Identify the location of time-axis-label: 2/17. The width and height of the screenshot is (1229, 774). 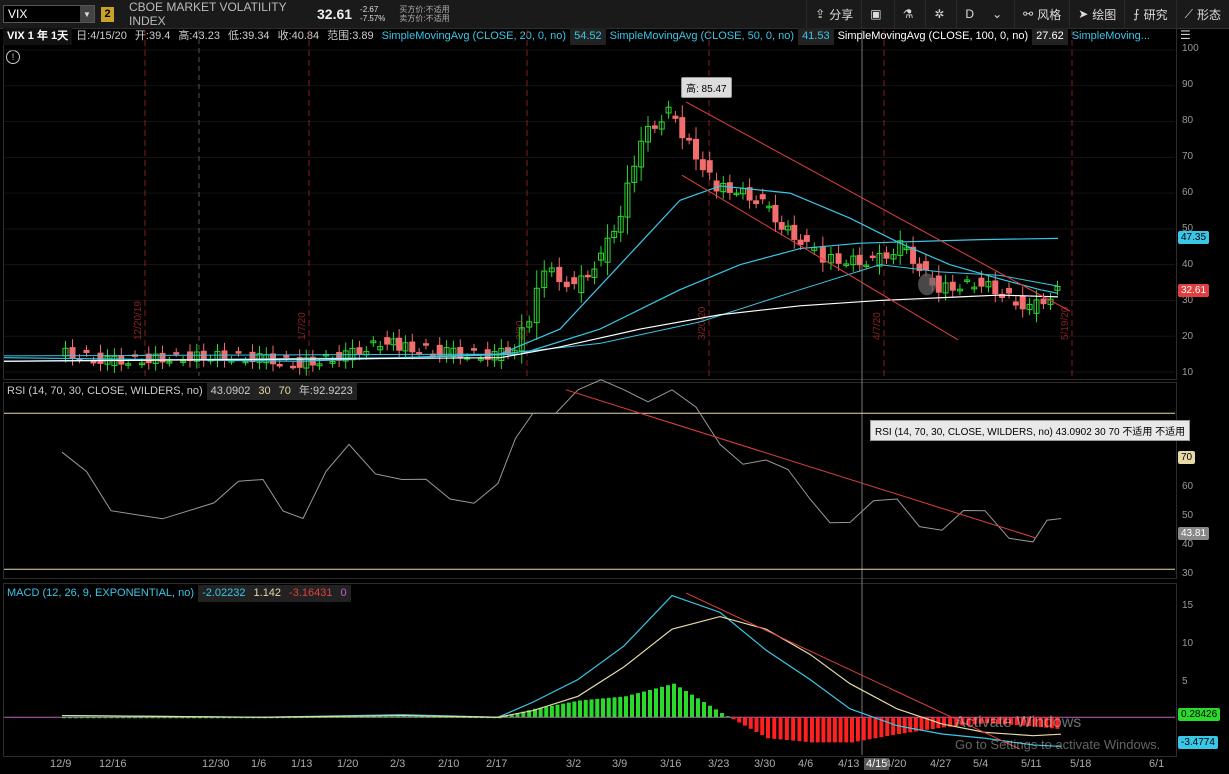
(497, 764).